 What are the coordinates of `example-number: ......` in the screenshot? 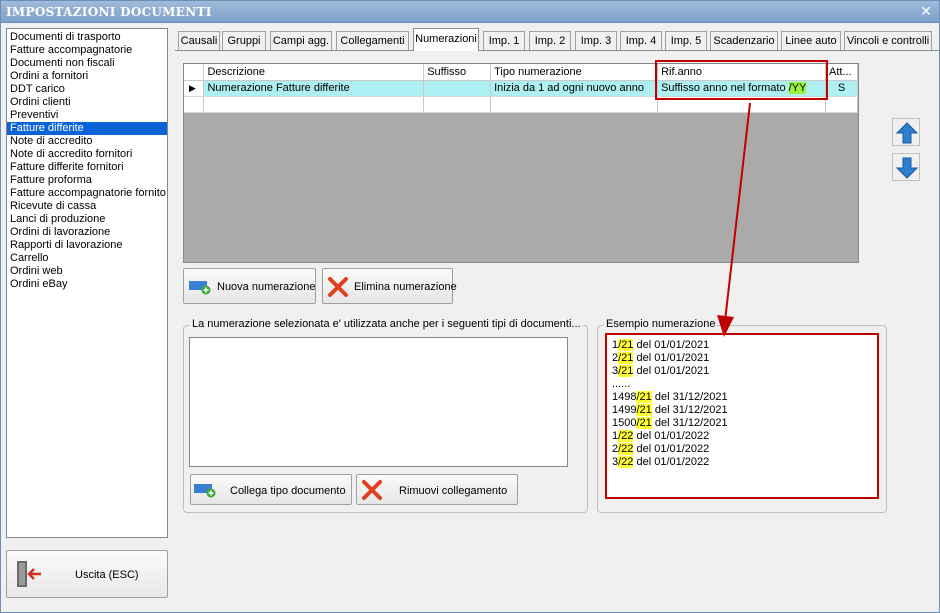 It's located at (621, 384).